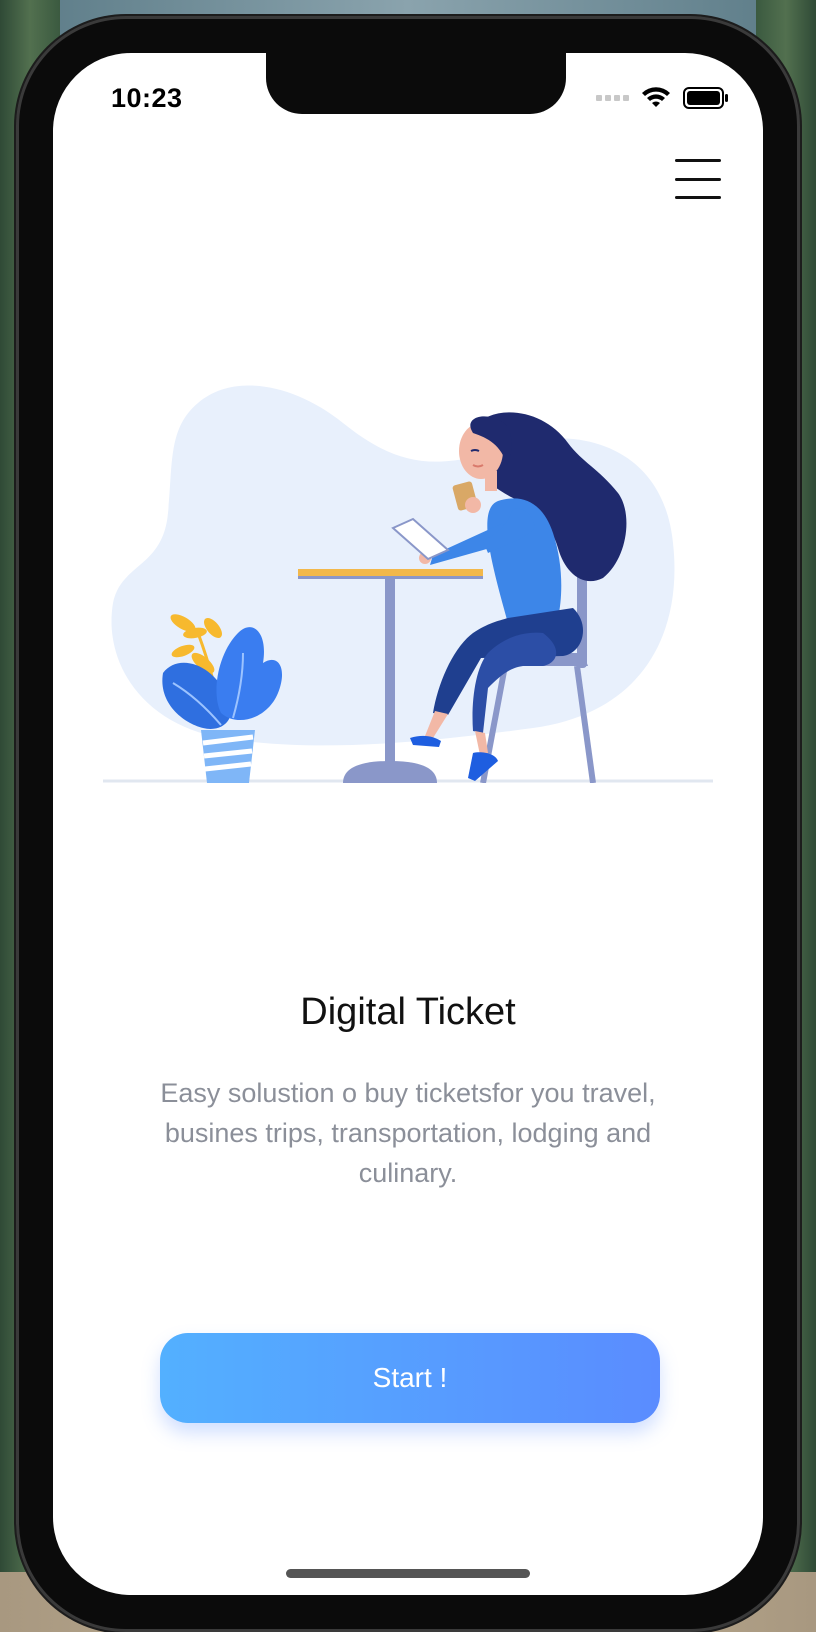 Image resolution: width=816 pixels, height=1632 pixels. Describe the element at coordinates (612, 98) in the screenshot. I see `cellular-signal-icon` at that location.